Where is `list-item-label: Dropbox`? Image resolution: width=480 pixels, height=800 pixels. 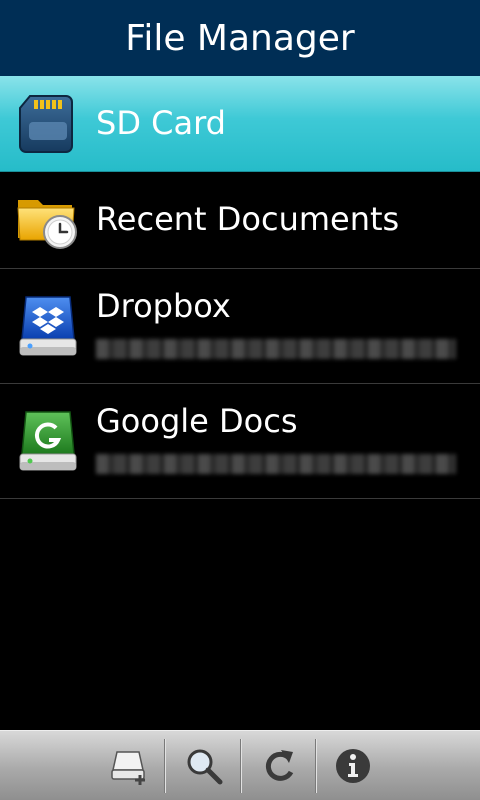 list-item-label: Dropbox is located at coordinates (163, 306).